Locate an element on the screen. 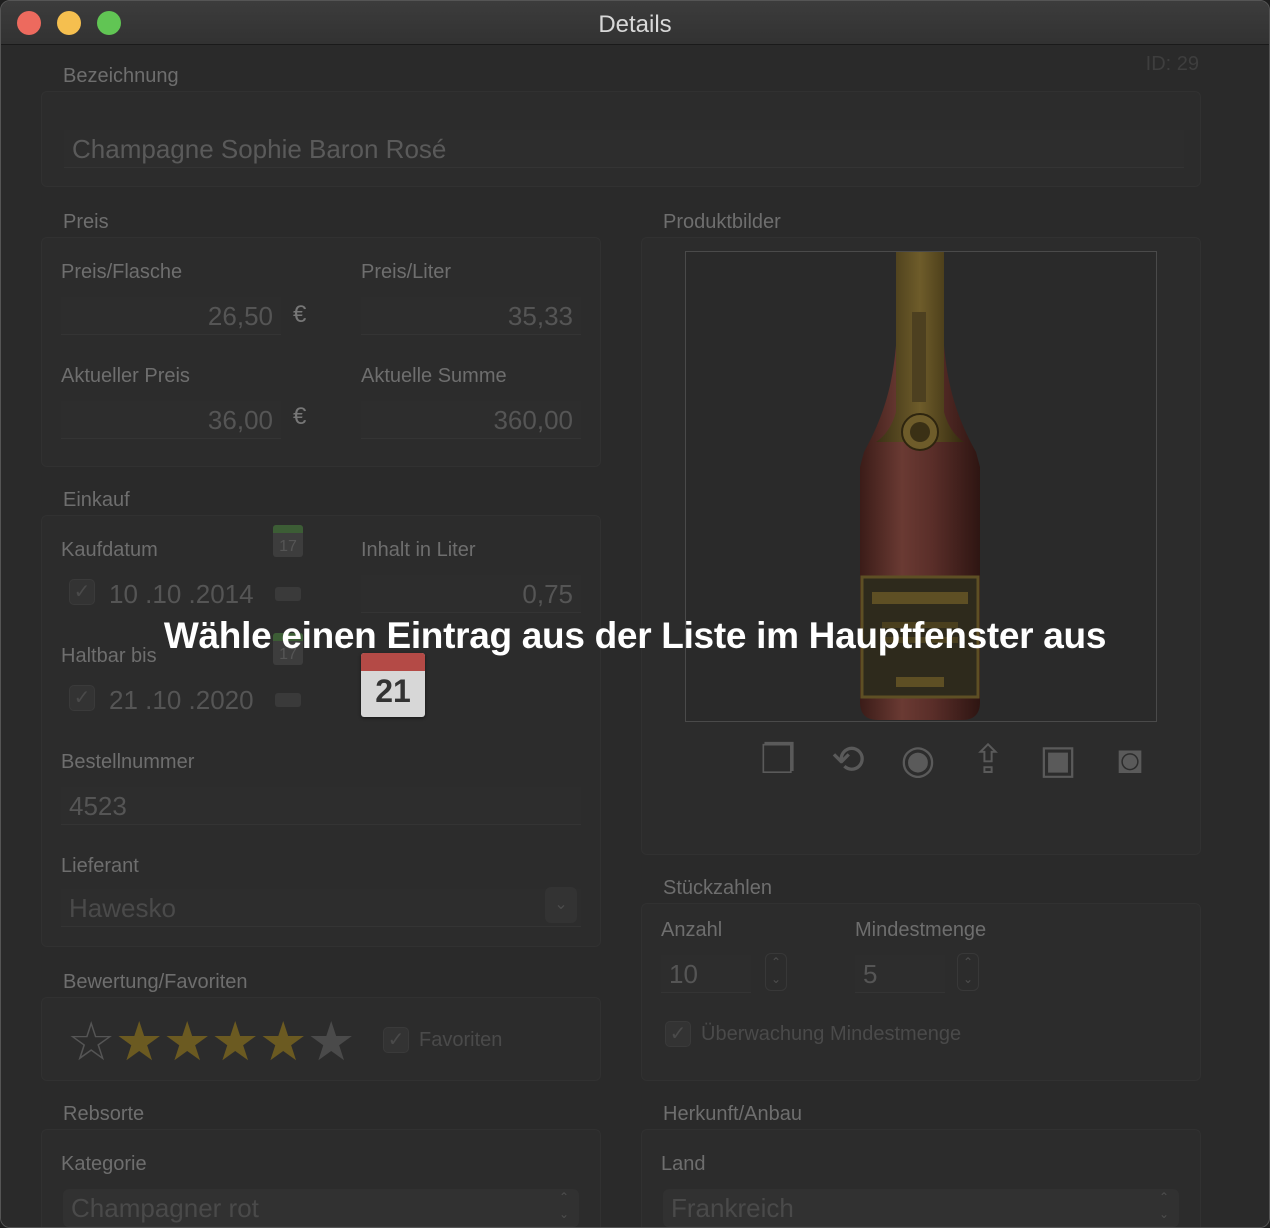  eye-icon: ◉ is located at coordinates (918, 760).